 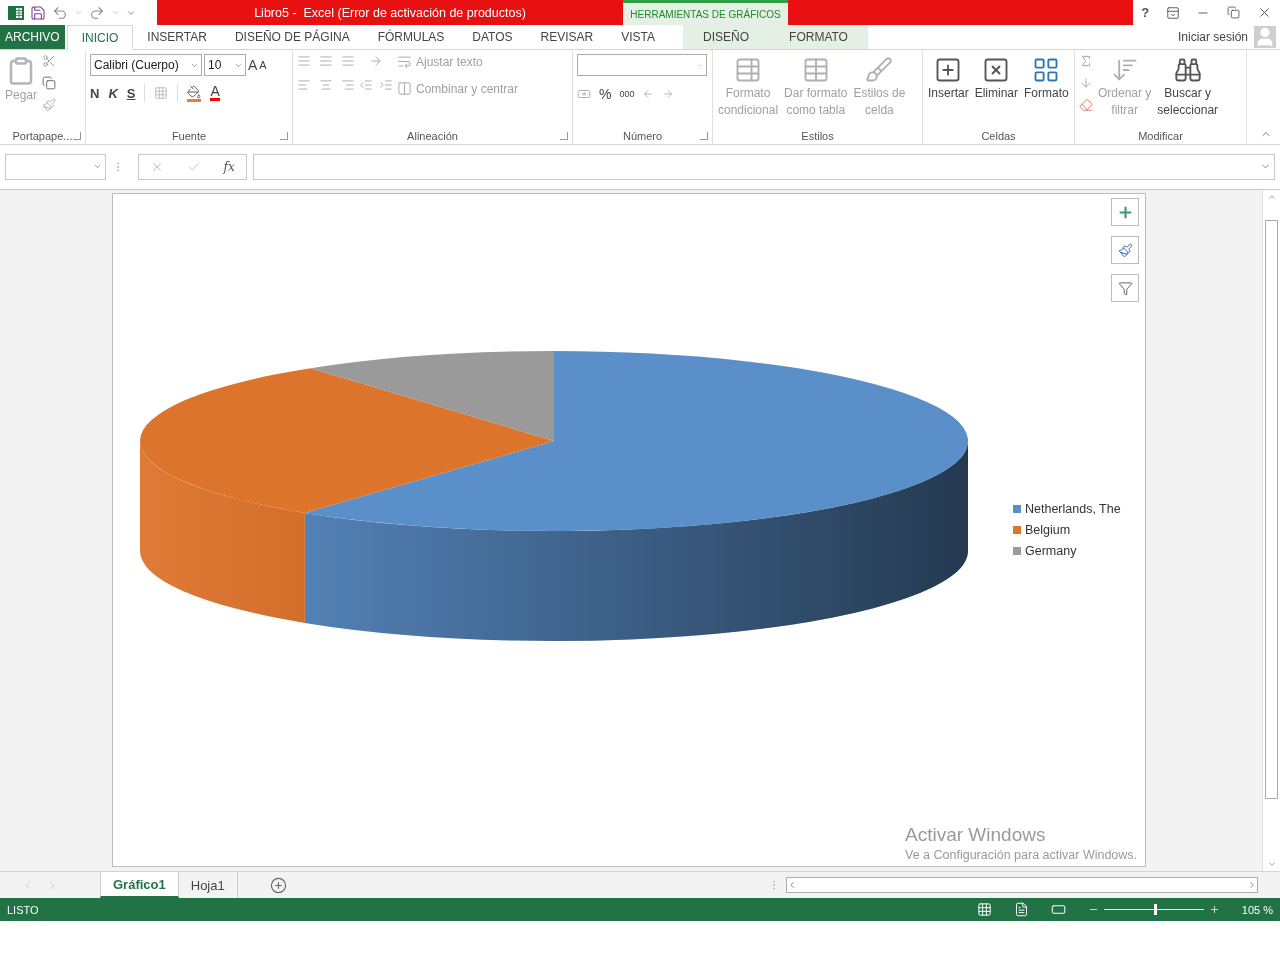 What do you see at coordinates (996, 90) in the screenshot?
I see `cells-button: Eliminar` at bounding box center [996, 90].